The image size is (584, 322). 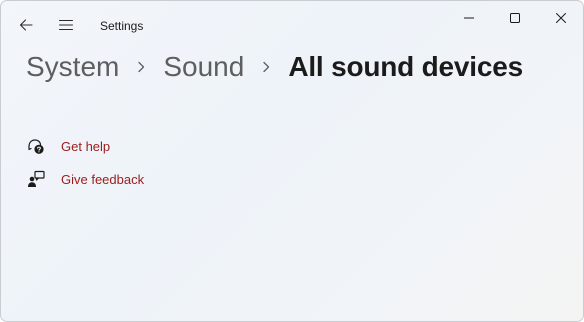 What do you see at coordinates (36, 179) in the screenshot?
I see `feedback-person-icon` at bounding box center [36, 179].